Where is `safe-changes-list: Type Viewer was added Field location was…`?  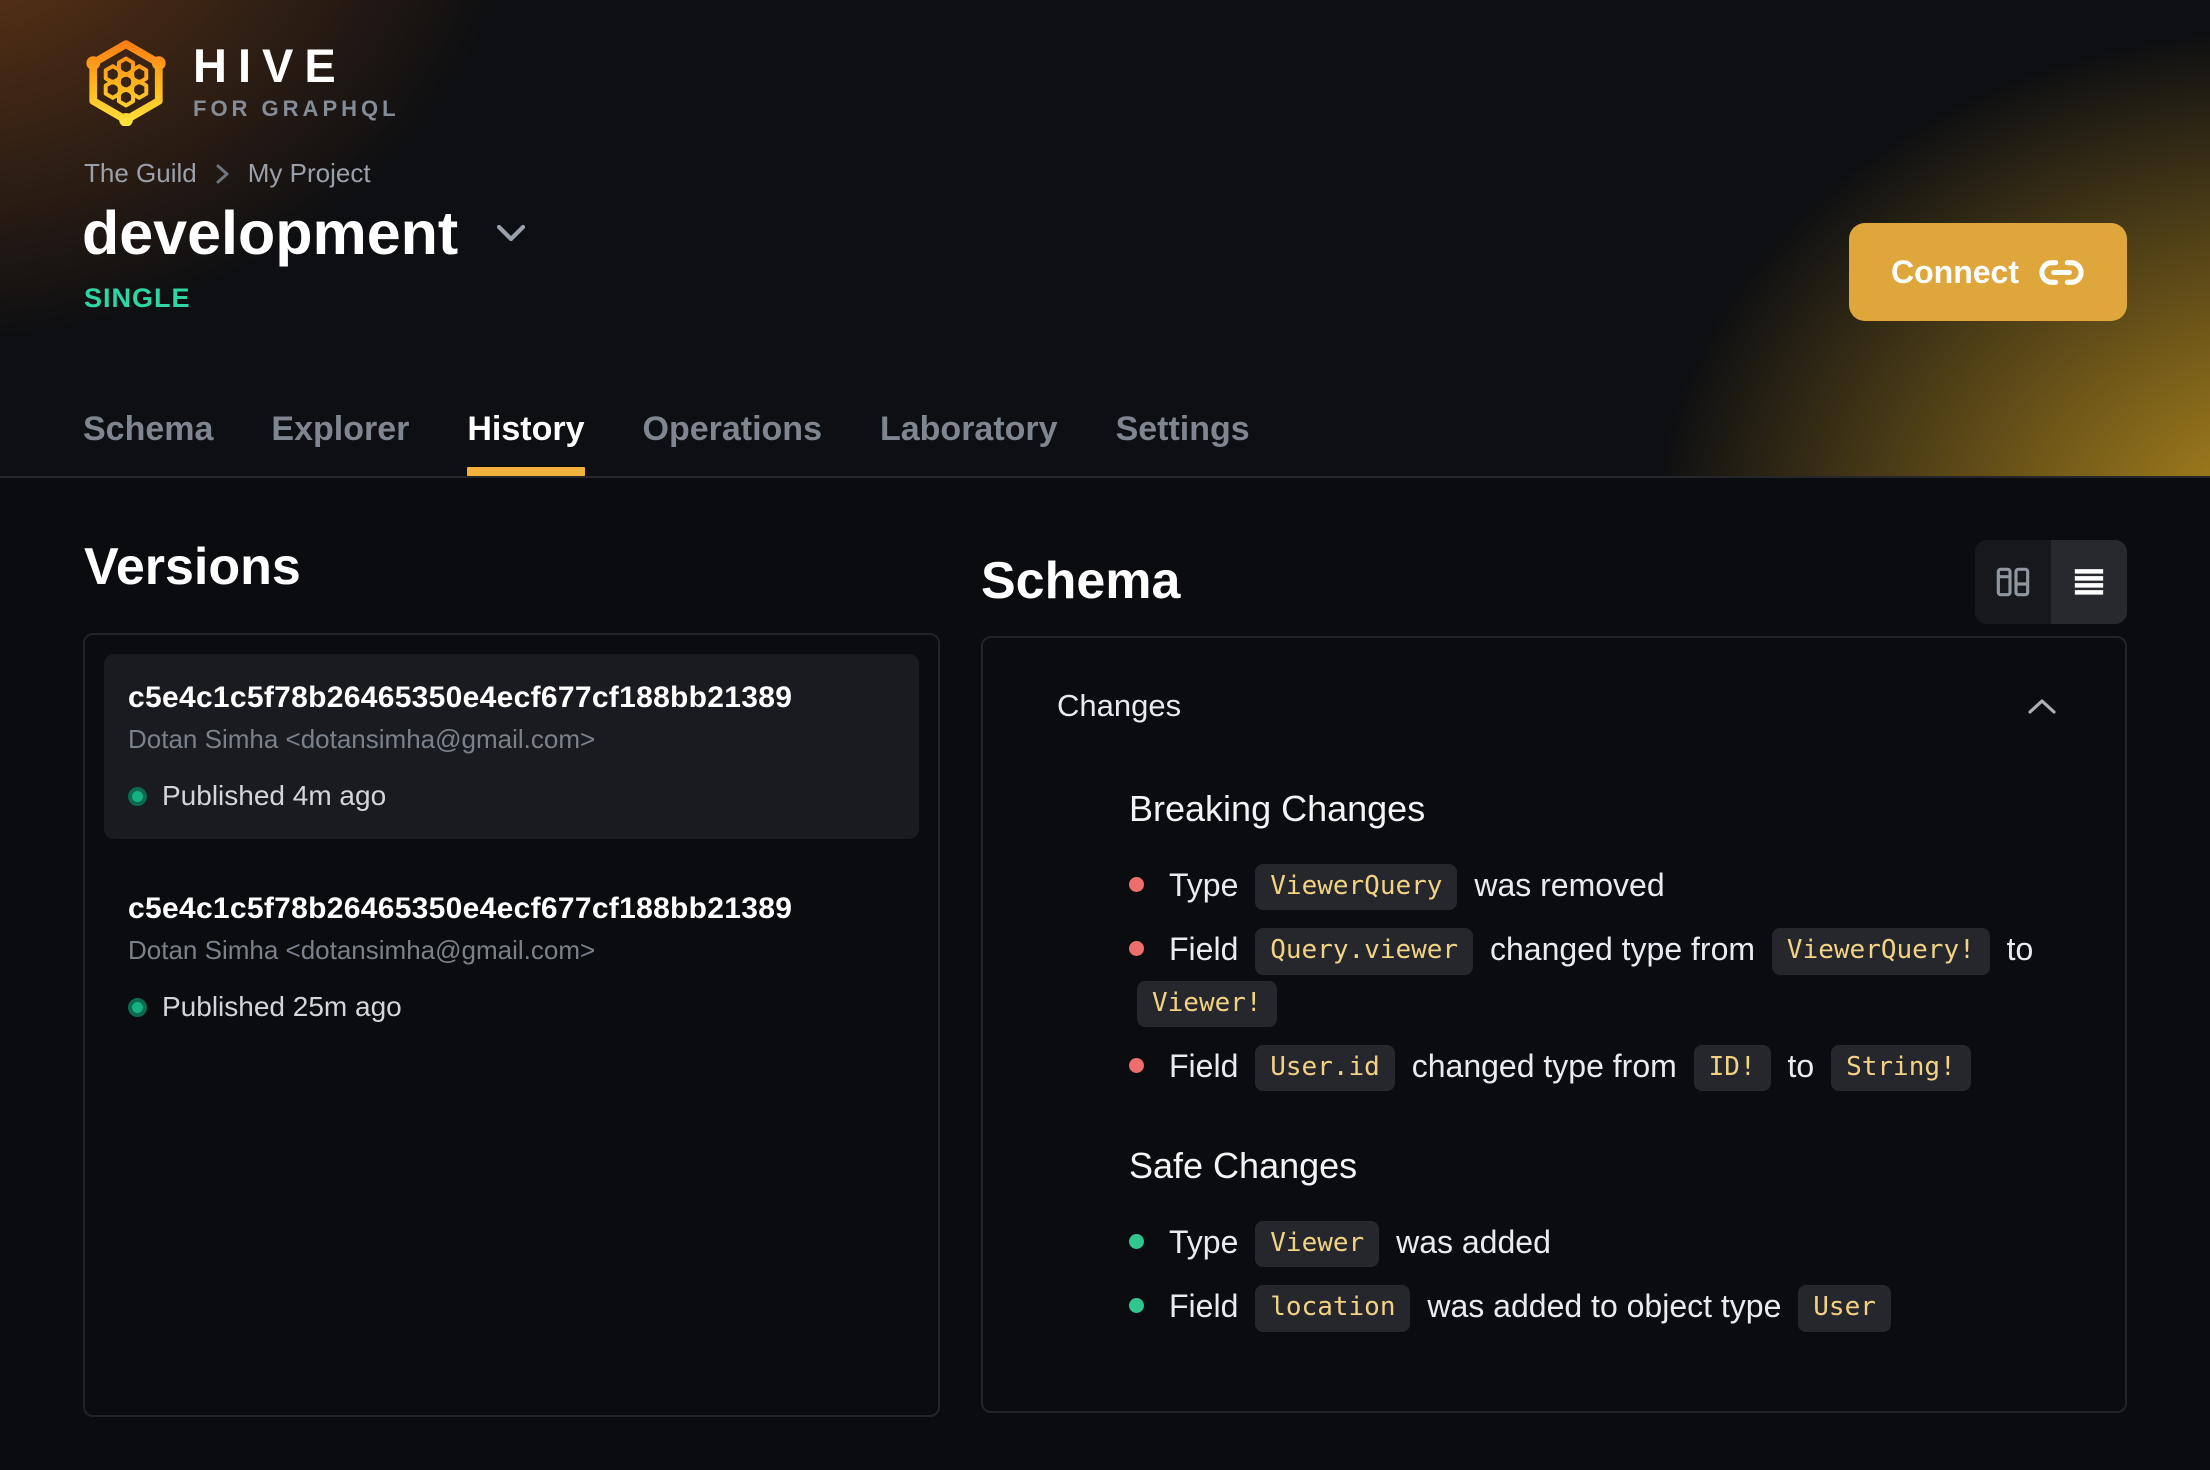 safe-changes-list: Type Viewer was added Field location was… is located at coordinates (1593, 1275).